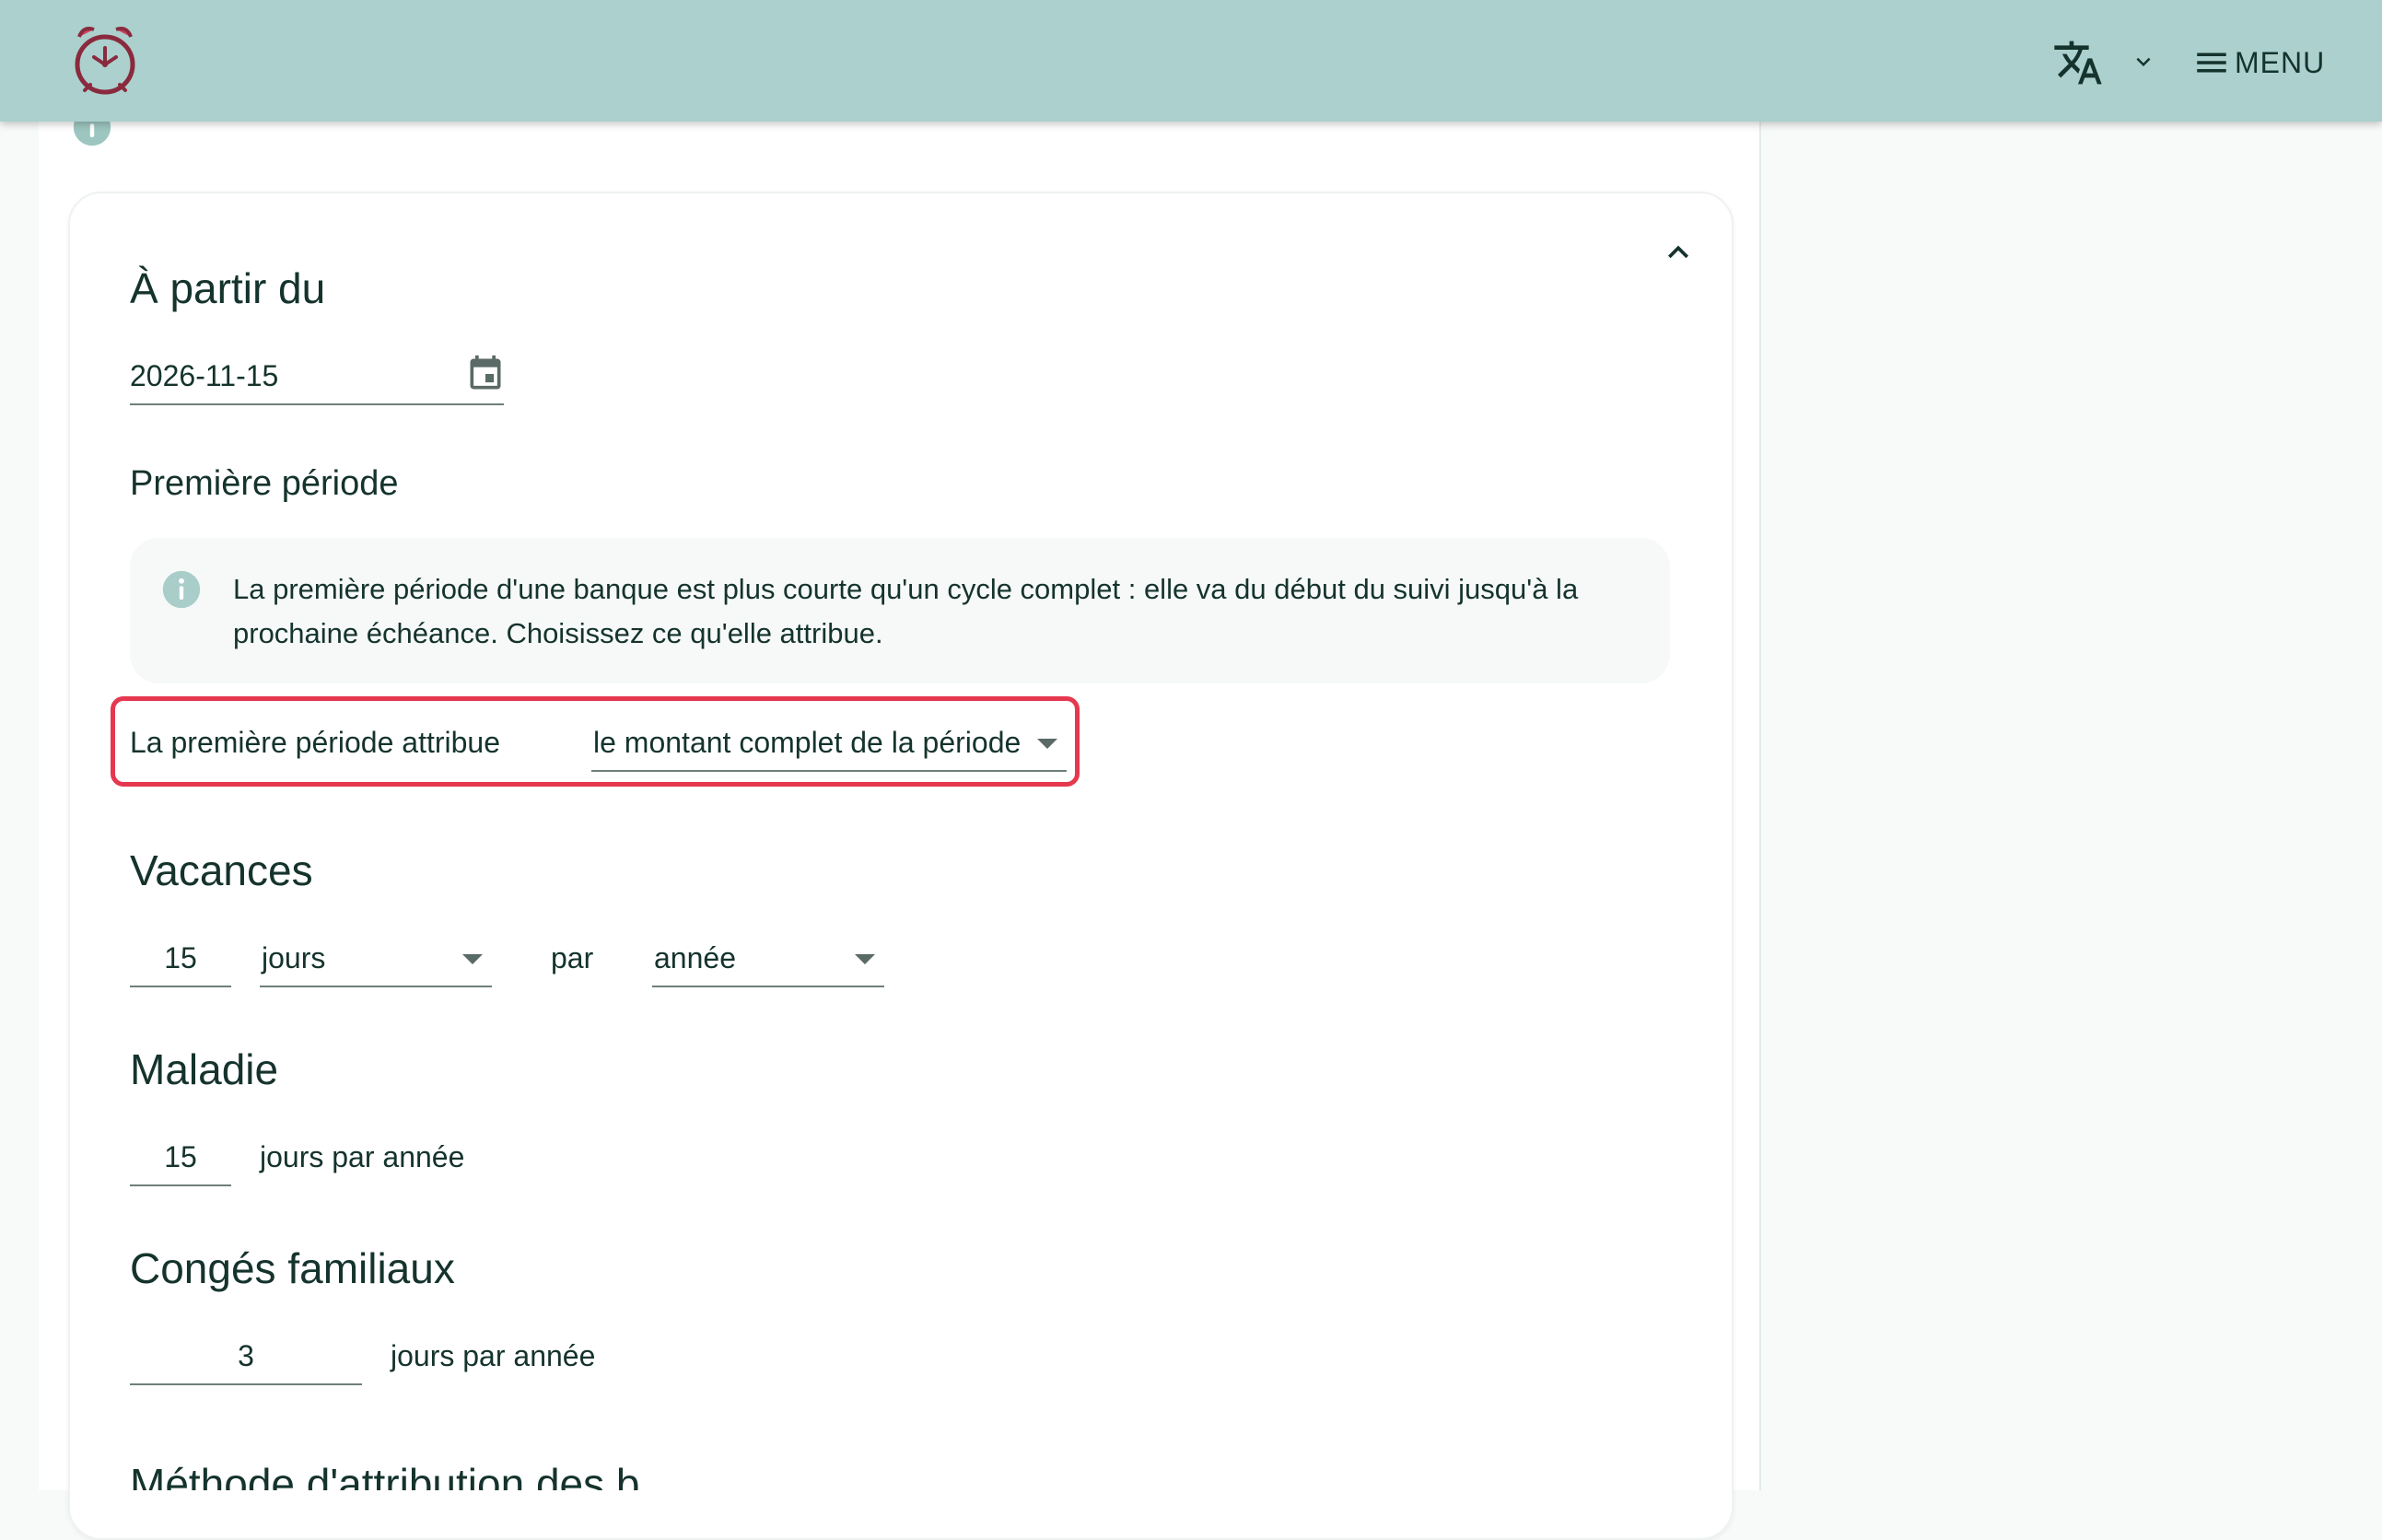 Image resolution: width=2382 pixels, height=1540 pixels. I want to click on first-period-attr-select: le montant complet de la période, so click(829, 743).